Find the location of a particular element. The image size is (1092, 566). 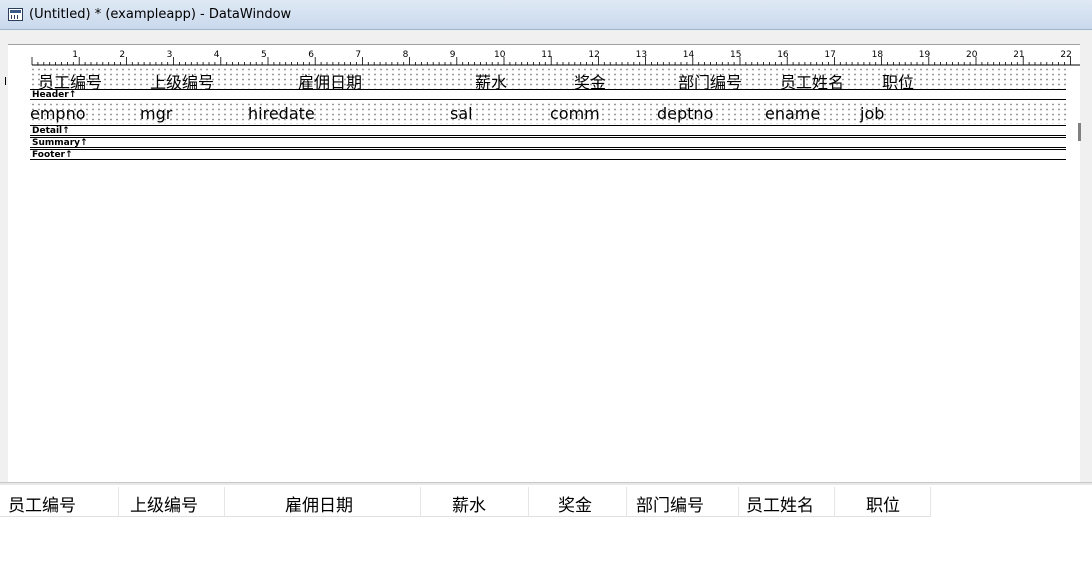

ruler-label: 21 is located at coordinates (1018, 55).